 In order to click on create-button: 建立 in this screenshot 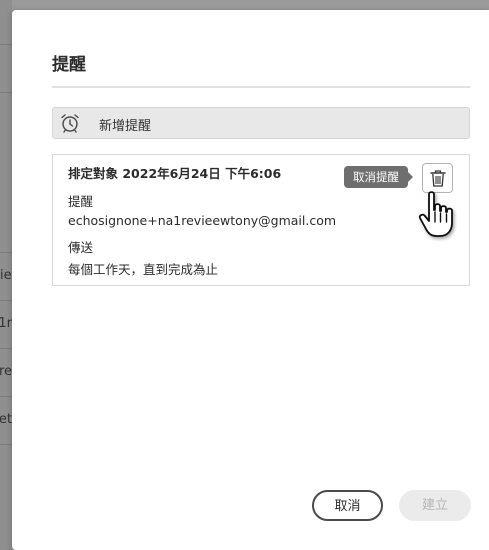, I will do `click(435, 505)`.